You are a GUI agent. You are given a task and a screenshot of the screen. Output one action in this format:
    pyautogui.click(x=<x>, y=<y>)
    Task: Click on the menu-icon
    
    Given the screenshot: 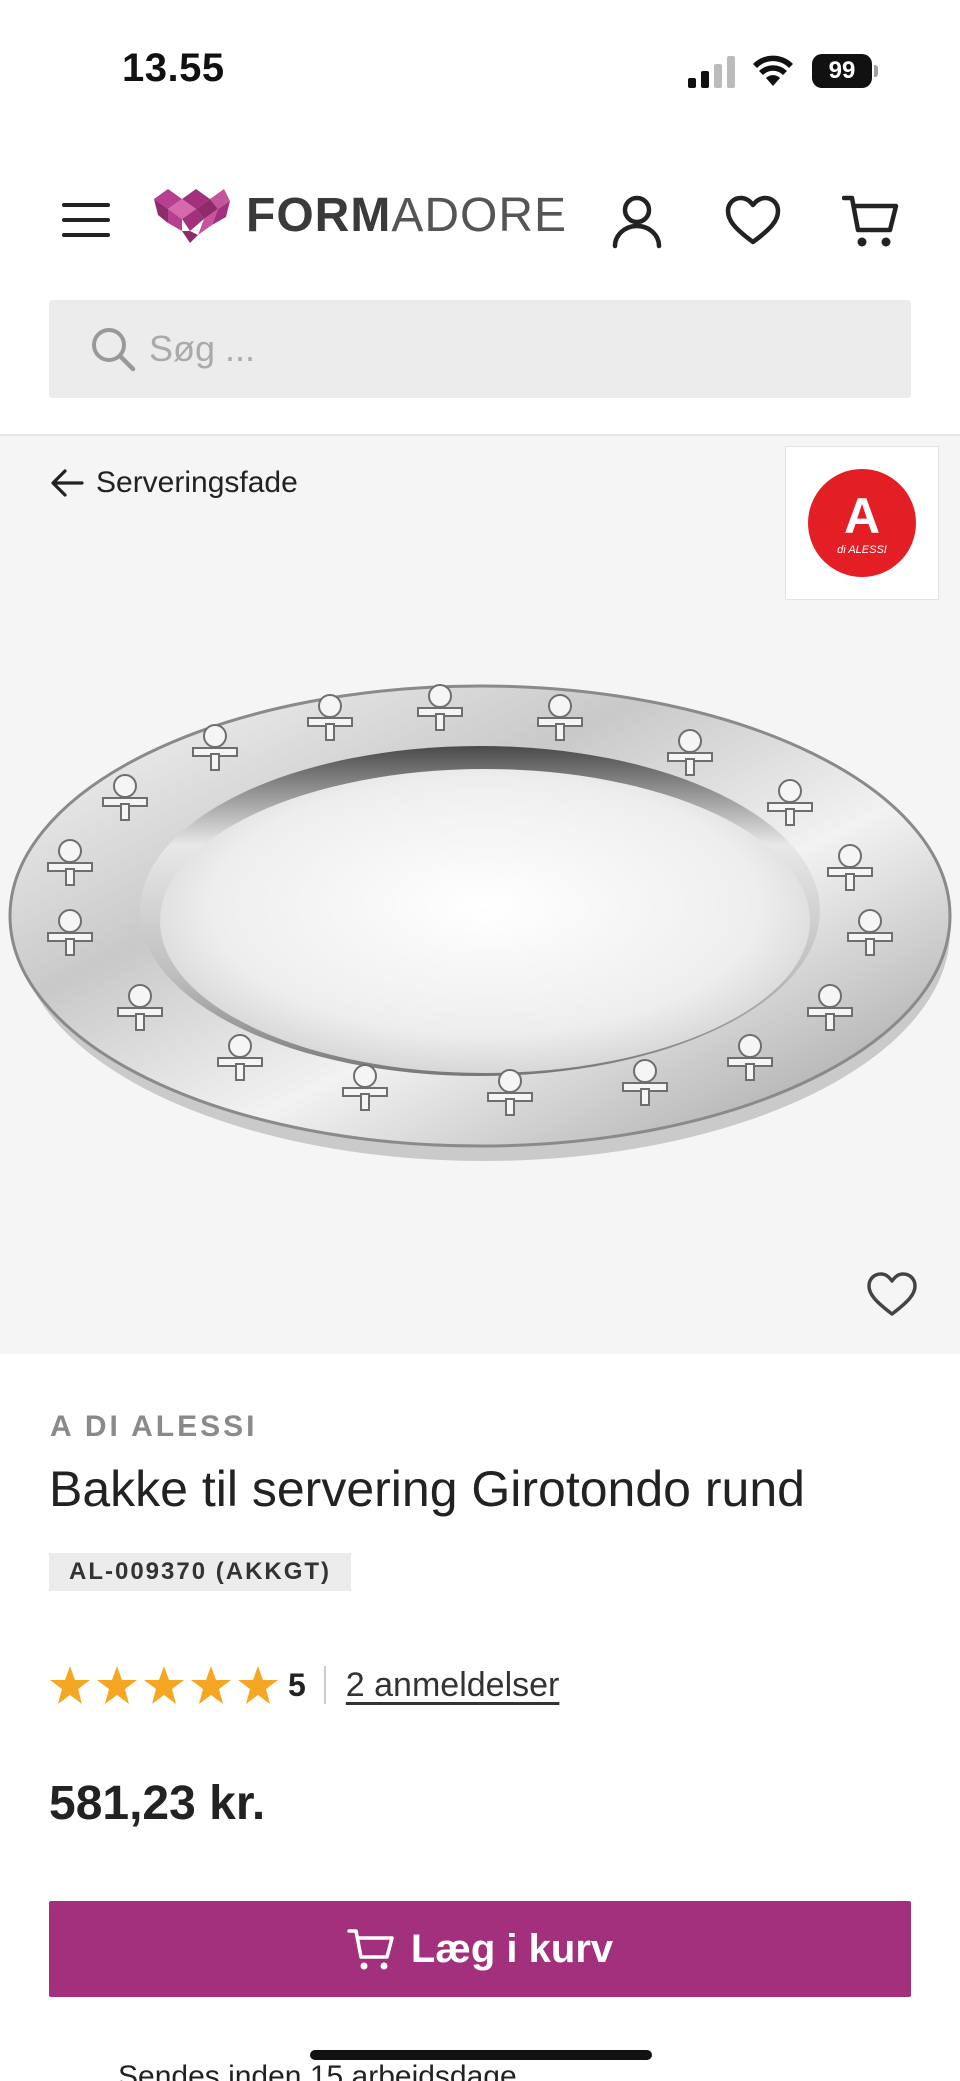 What is the action you would take?
    pyautogui.click(x=86, y=220)
    